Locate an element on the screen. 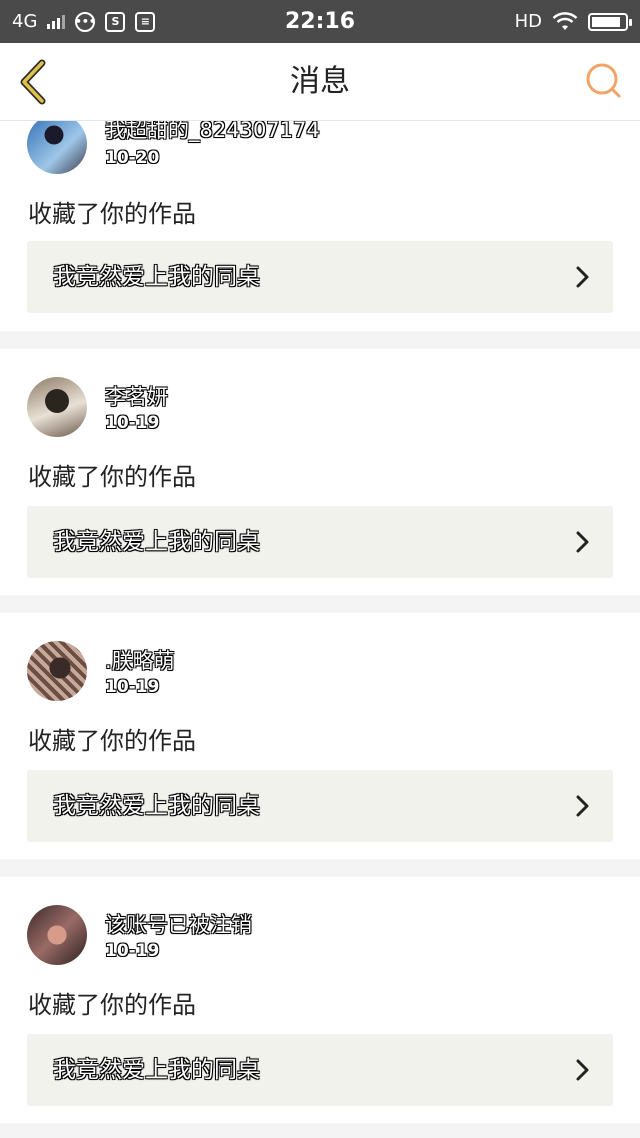  battery-icon is located at coordinates (610, 21).